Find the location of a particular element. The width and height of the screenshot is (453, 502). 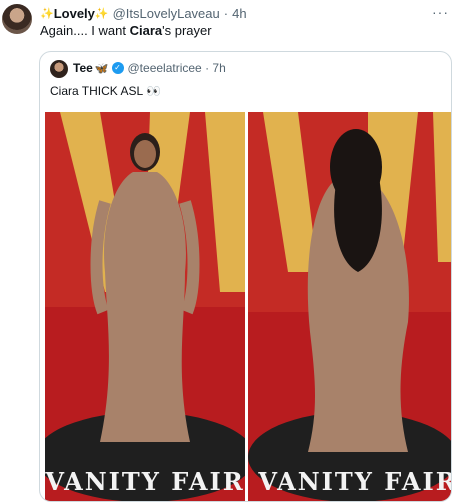

quoted-tweet-header: Tee 🦋 ✓ @teeelatricee · 7h is located at coordinates (149, 68).